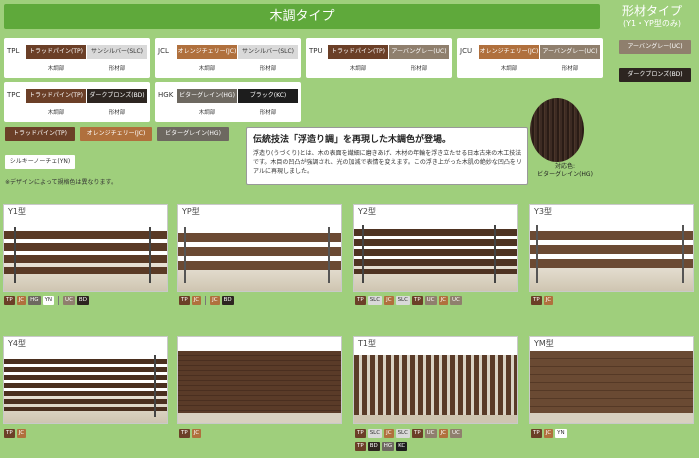 This screenshot has height=458, width=699. Describe the element at coordinates (302, 16) in the screenshot. I see `section-header: 木調タイプ` at that location.